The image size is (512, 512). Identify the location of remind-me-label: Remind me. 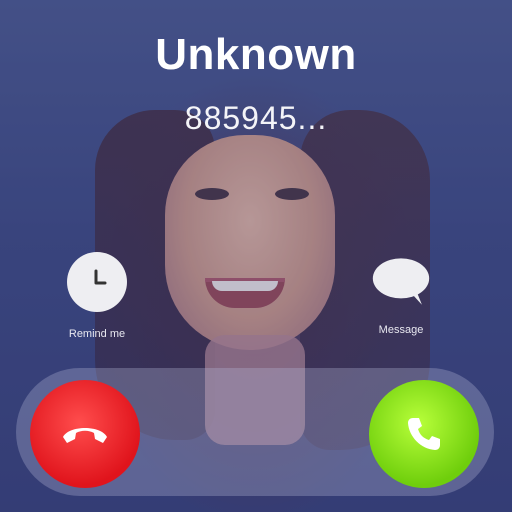
(97, 334).